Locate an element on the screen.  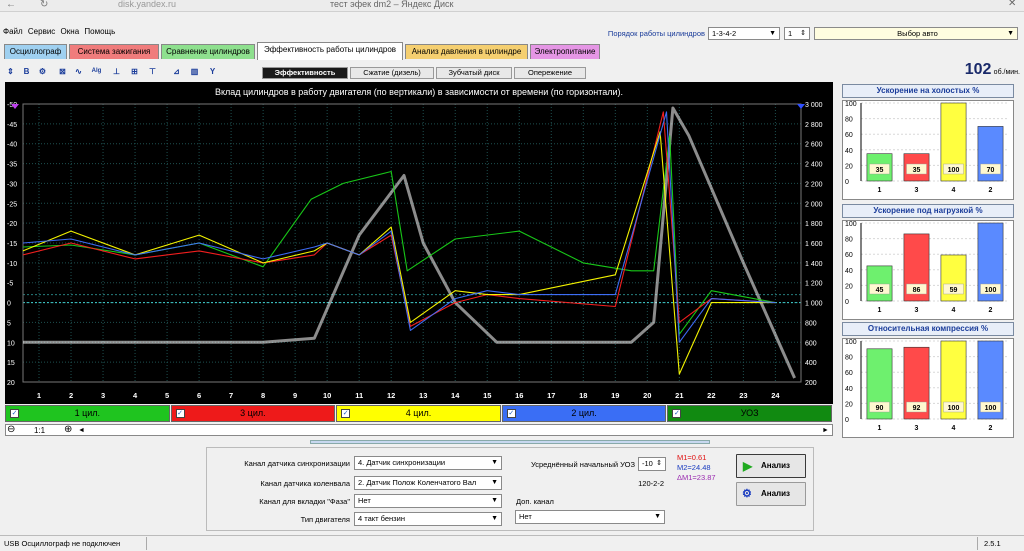
order-spin: 1 ⇕ is located at coordinates (797, 33).